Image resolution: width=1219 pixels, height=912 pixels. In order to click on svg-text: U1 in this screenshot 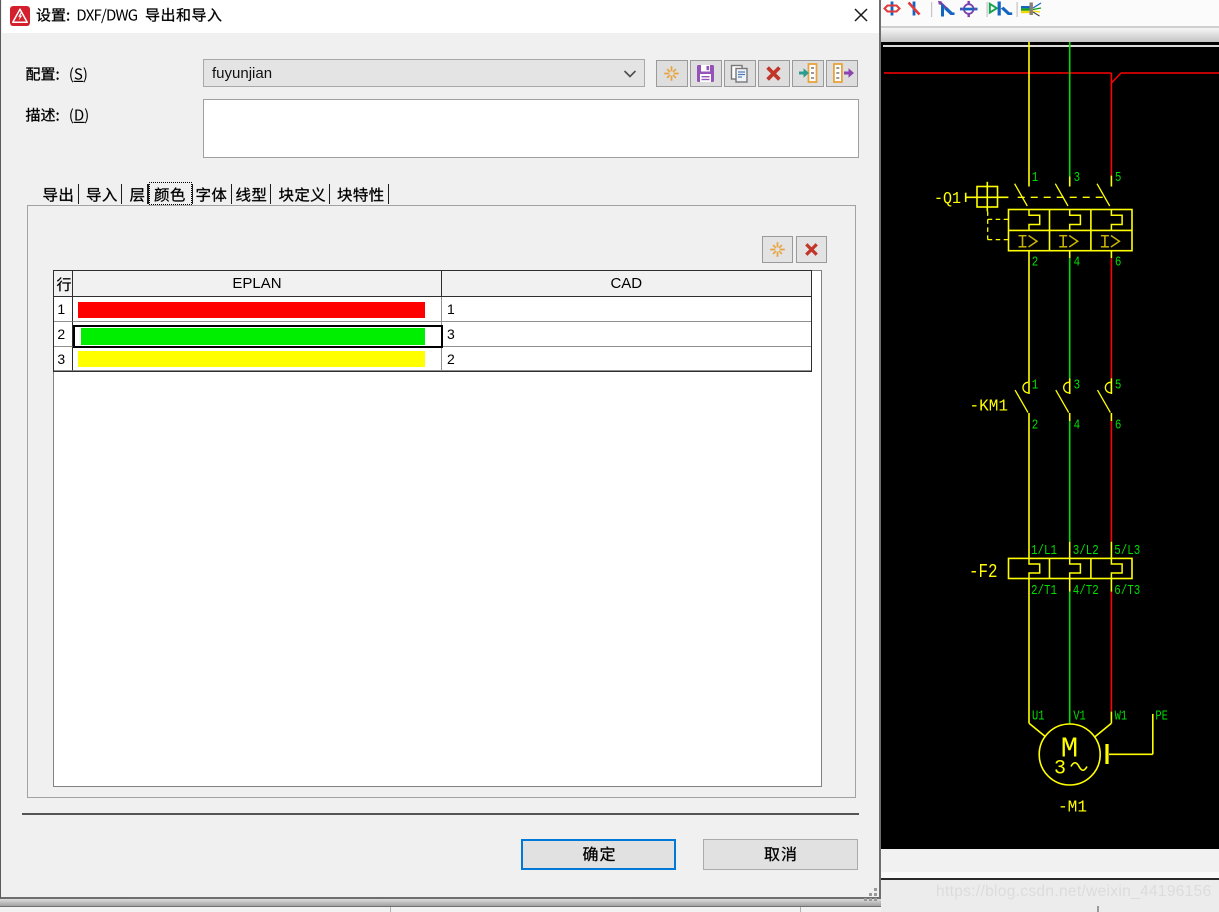, I will do `click(1038, 717)`.